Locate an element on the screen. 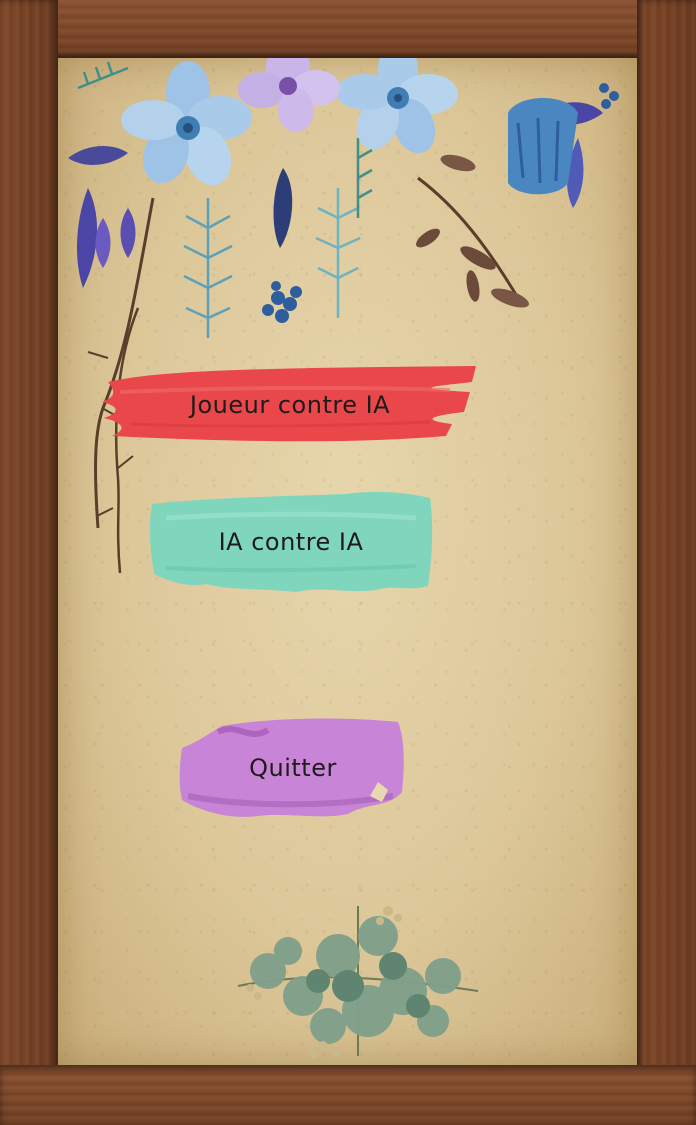  quit-button: Quitter is located at coordinates (293, 768).